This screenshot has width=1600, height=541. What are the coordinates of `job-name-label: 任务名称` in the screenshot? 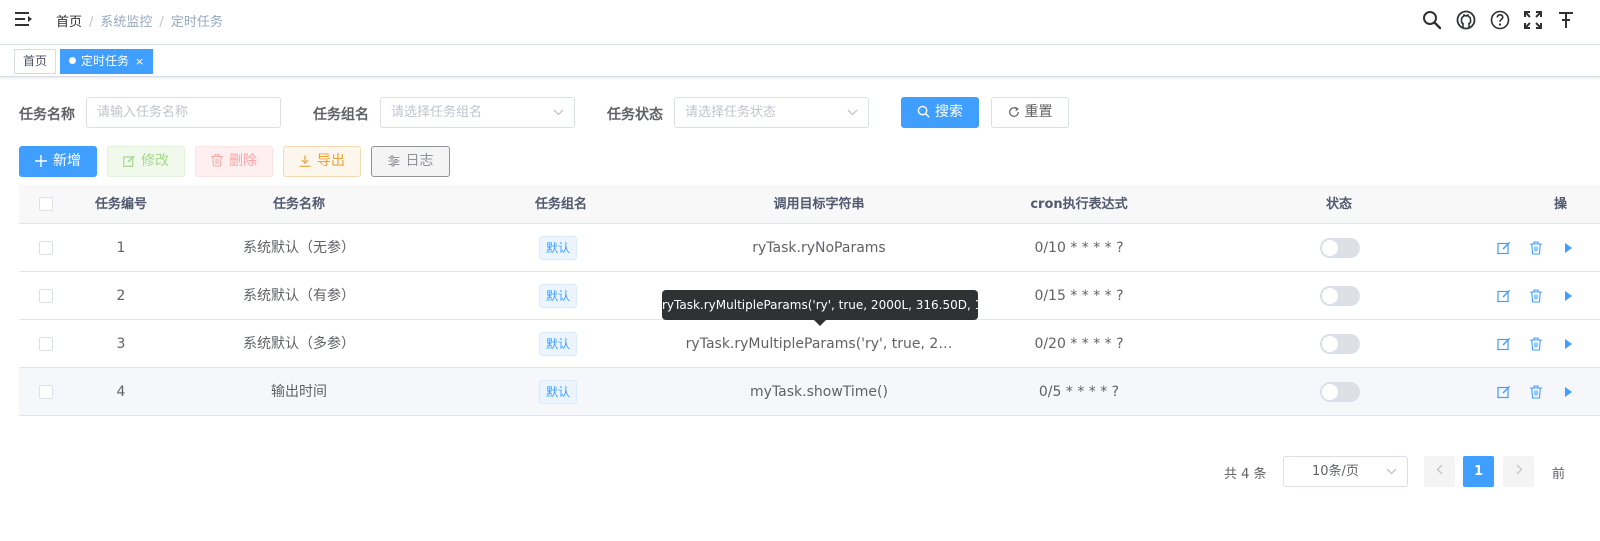 It's located at (47, 115).